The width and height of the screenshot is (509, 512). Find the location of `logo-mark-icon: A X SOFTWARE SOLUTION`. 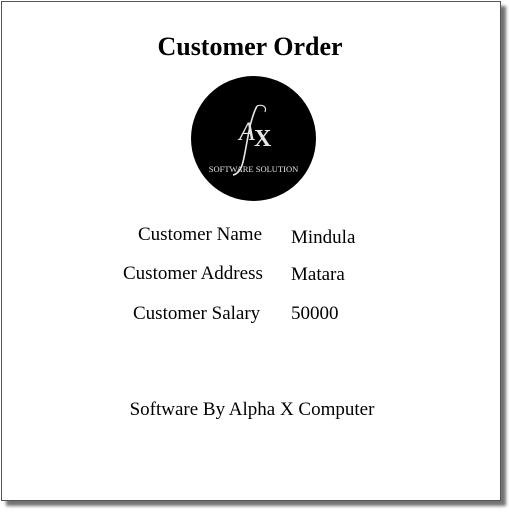

logo-mark-icon: A X SOFTWARE SOLUTION is located at coordinates (254, 140).